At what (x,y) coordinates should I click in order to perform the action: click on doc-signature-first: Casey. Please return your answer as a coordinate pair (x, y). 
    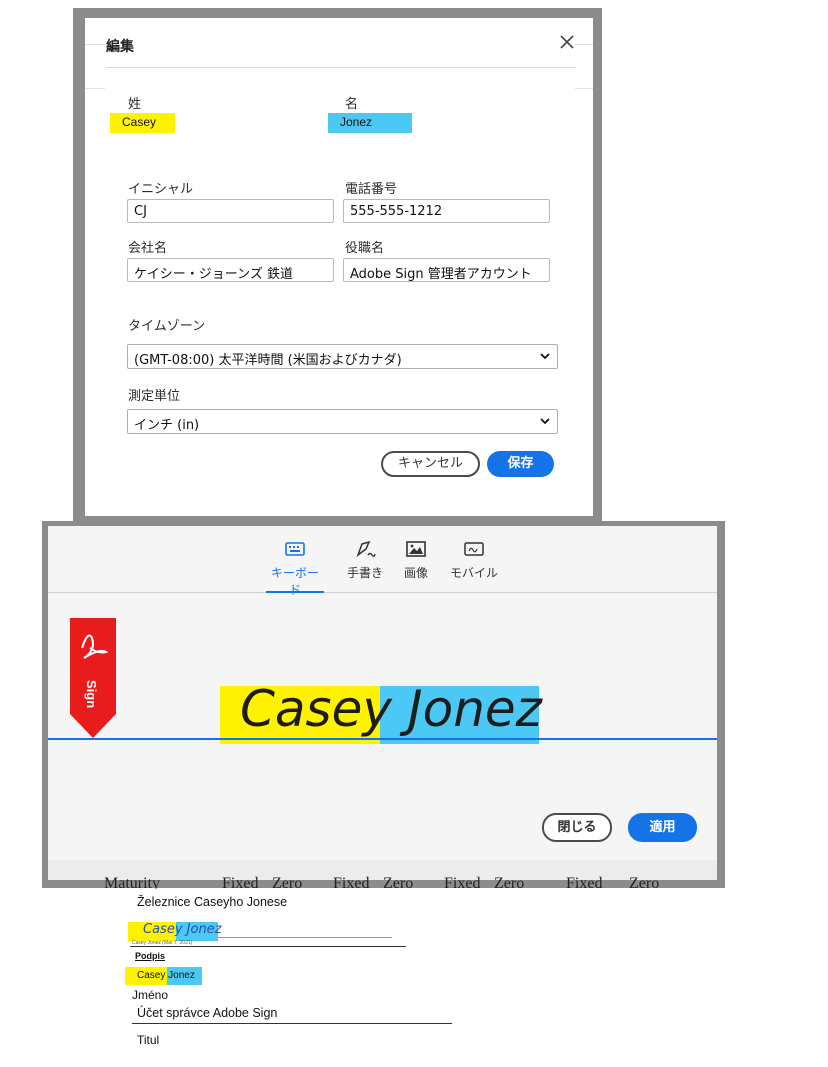
    Looking at the image, I should click on (163, 929).